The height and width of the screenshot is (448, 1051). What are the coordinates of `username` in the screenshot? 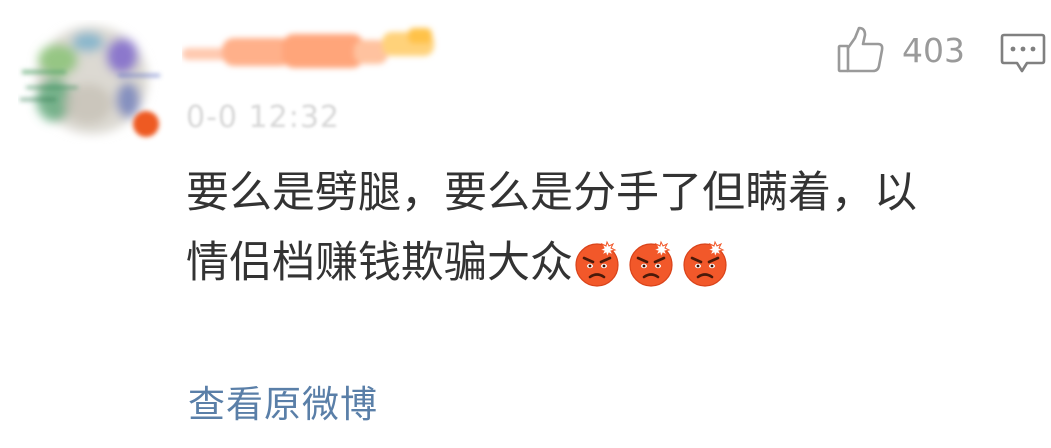 It's located at (317, 52).